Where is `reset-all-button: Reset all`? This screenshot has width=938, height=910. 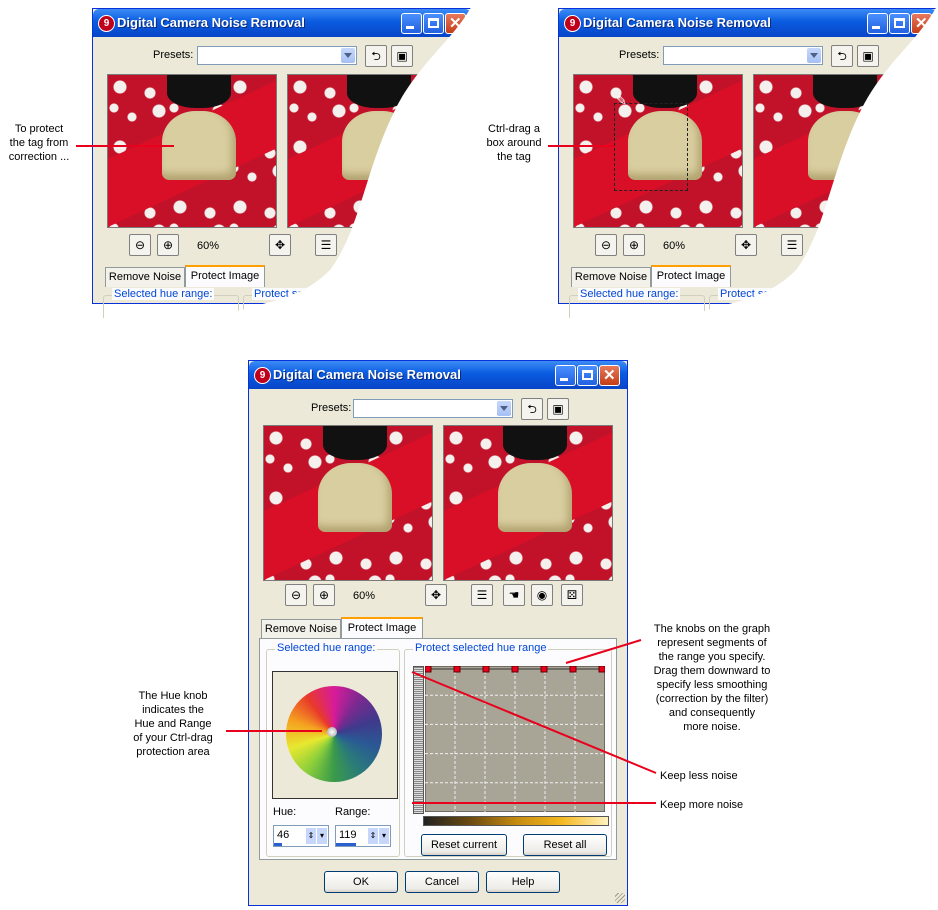 reset-all-button: Reset all is located at coordinates (565, 845).